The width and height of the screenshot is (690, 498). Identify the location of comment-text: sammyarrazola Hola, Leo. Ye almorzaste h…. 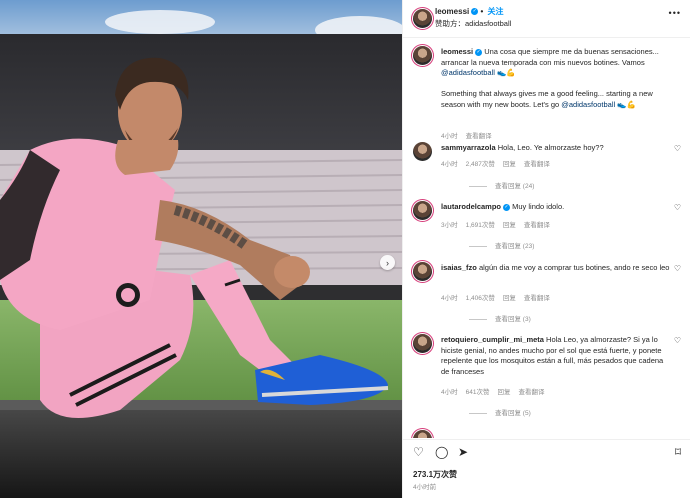
(557, 148).